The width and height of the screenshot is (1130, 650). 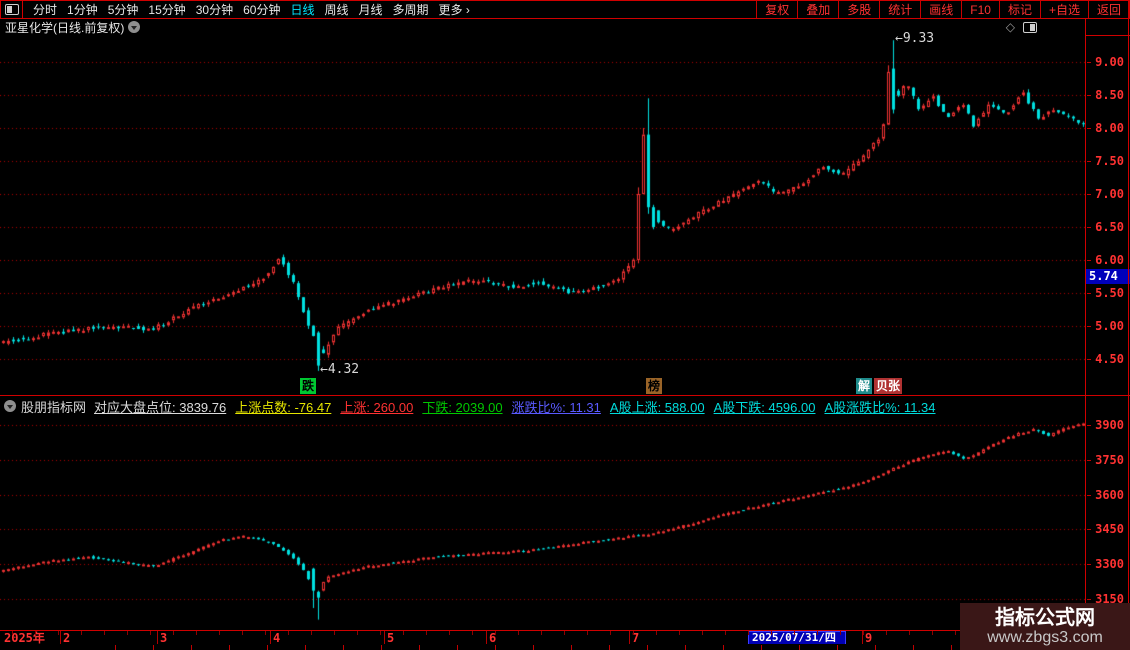 I want to click on toolbar-button-叠加: 叠加, so click(x=817, y=9).